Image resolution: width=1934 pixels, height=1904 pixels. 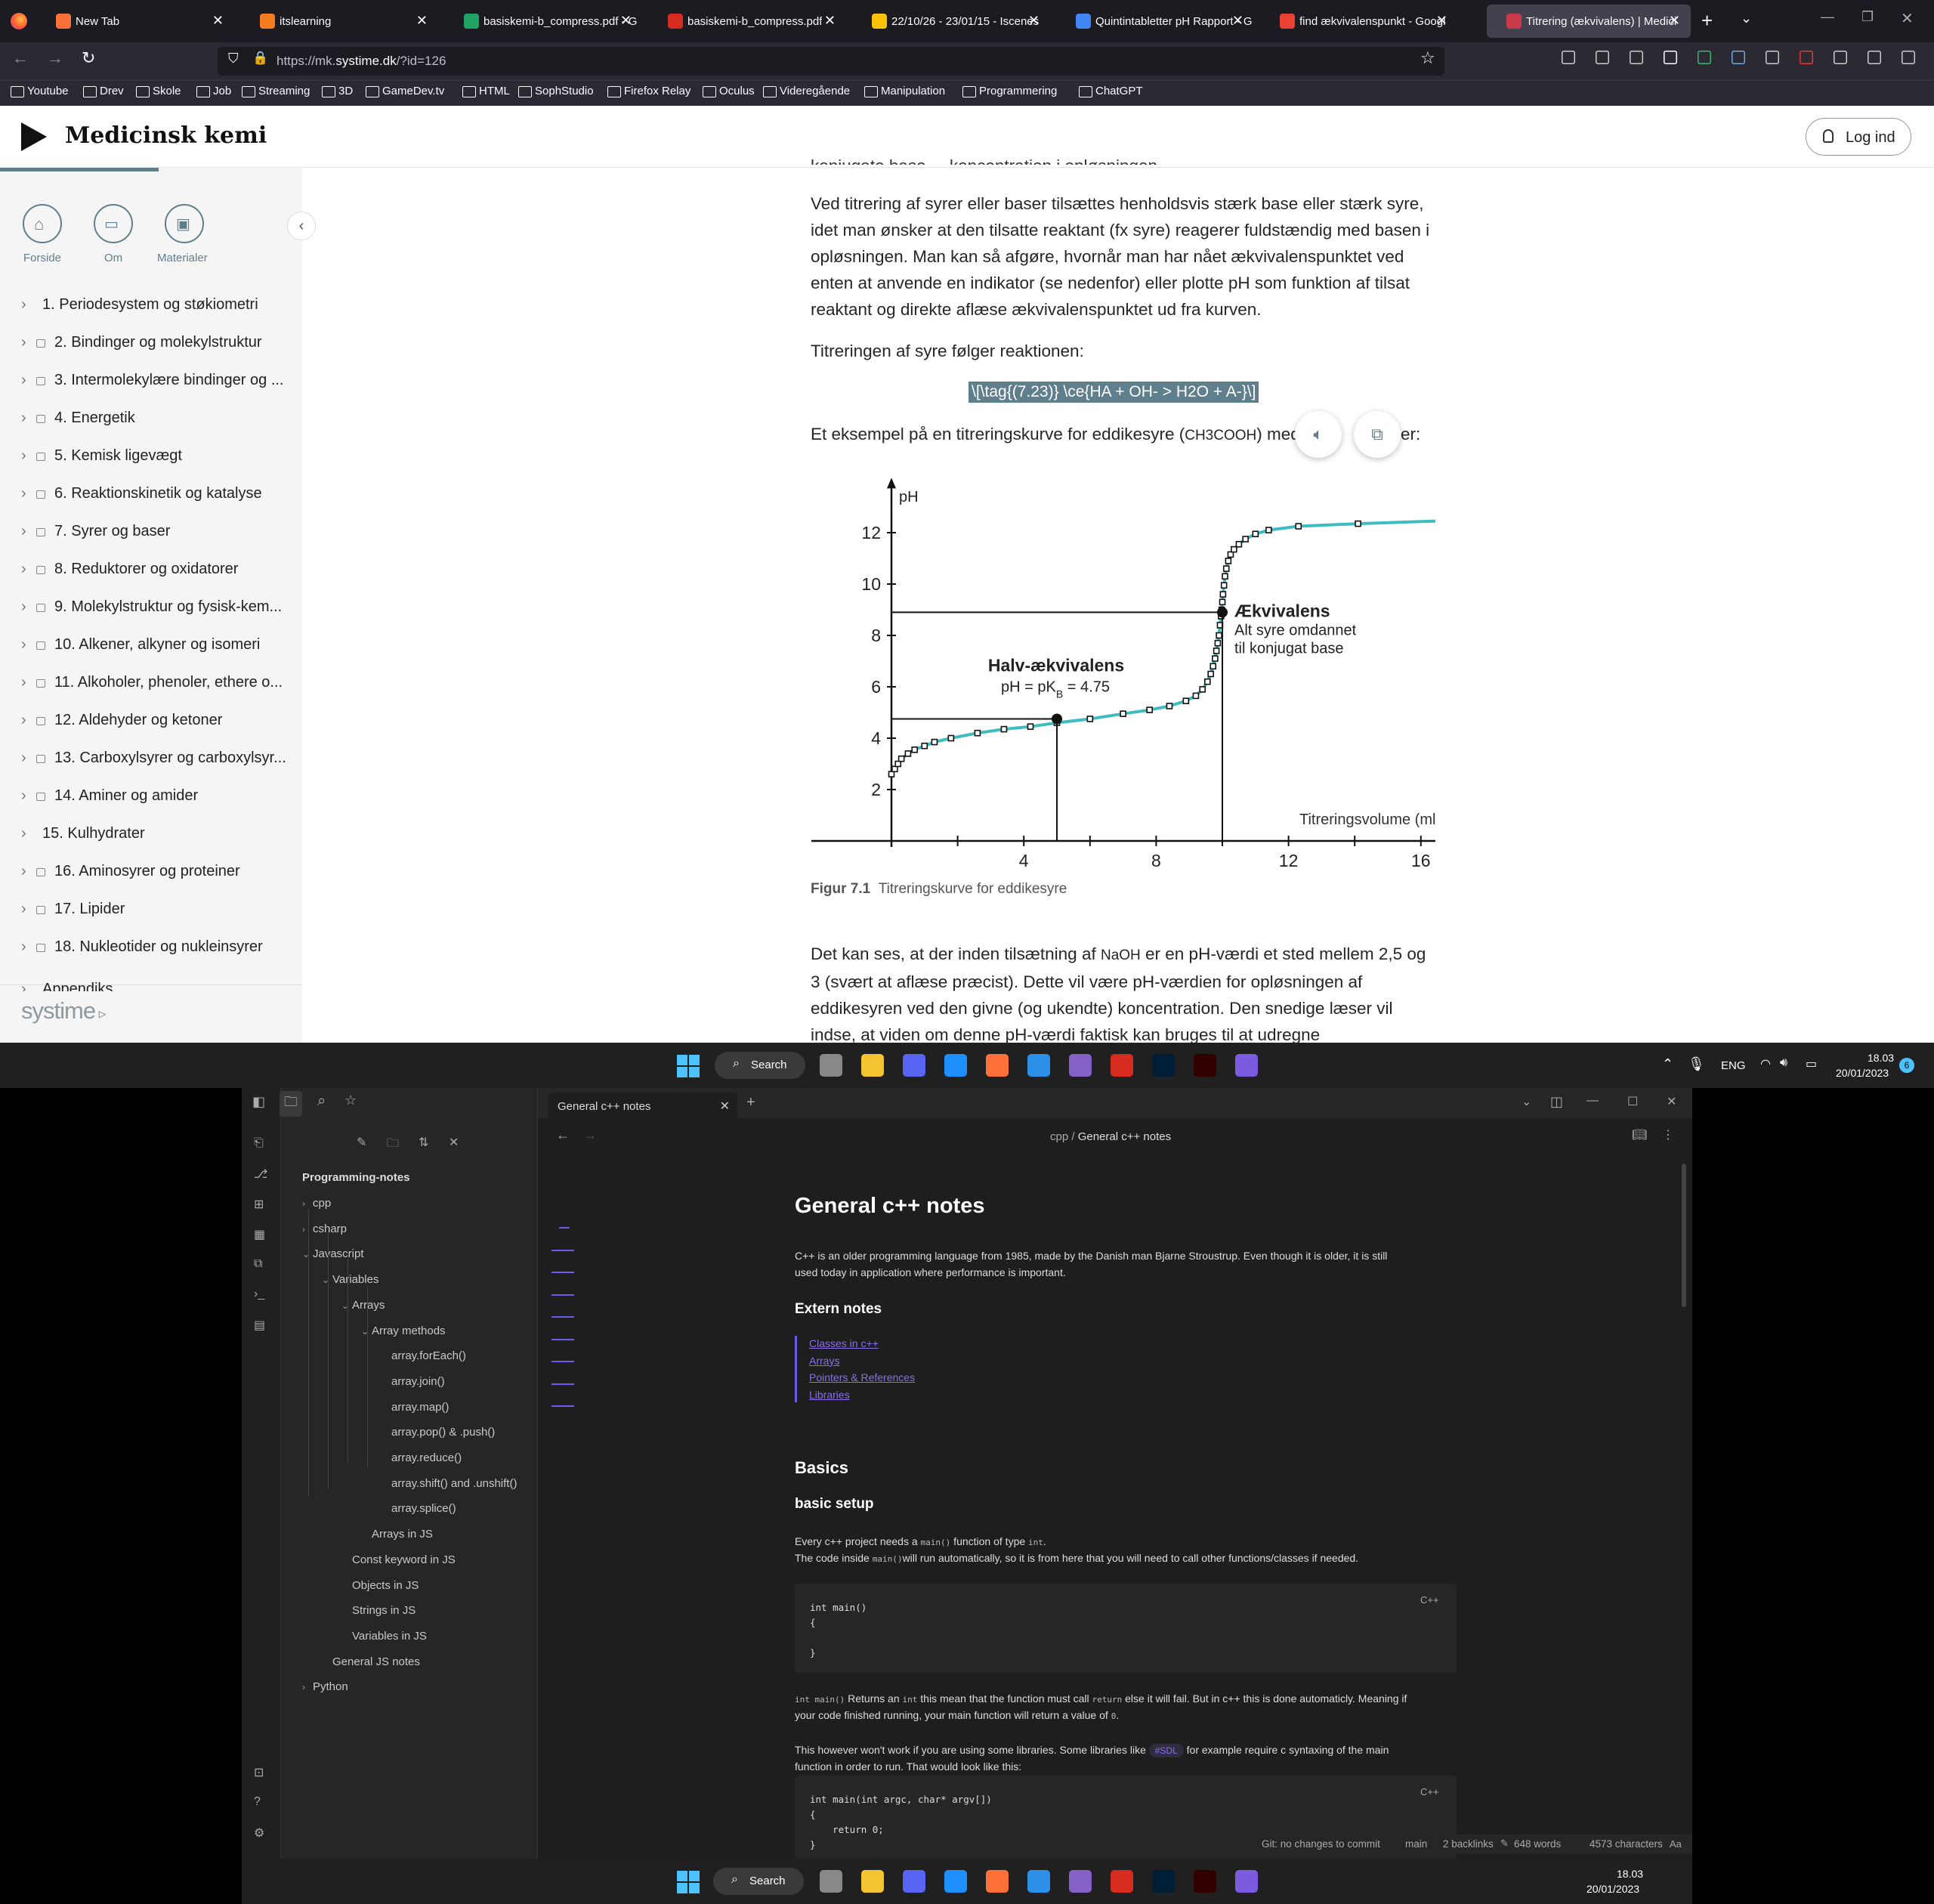 I want to click on file-tree-item: General JS notes, so click(x=371, y=1661).